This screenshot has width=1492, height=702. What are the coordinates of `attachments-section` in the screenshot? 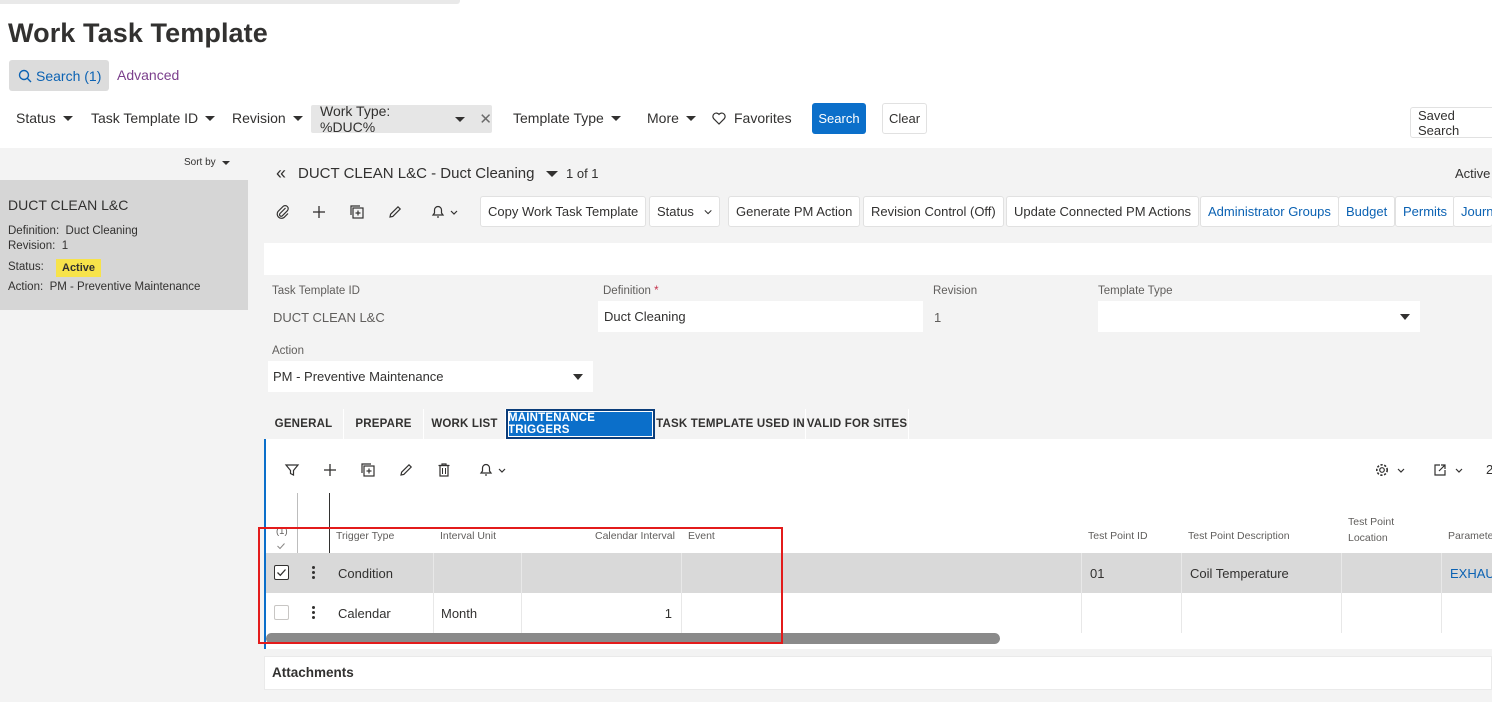 It's located at (878, 673).